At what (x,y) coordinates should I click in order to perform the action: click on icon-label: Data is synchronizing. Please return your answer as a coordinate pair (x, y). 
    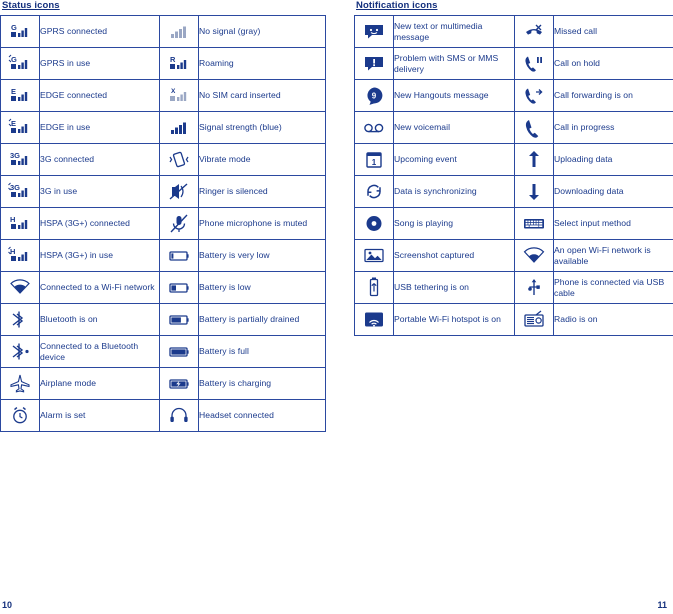
    Looking at the image, I should click on (454, 191).